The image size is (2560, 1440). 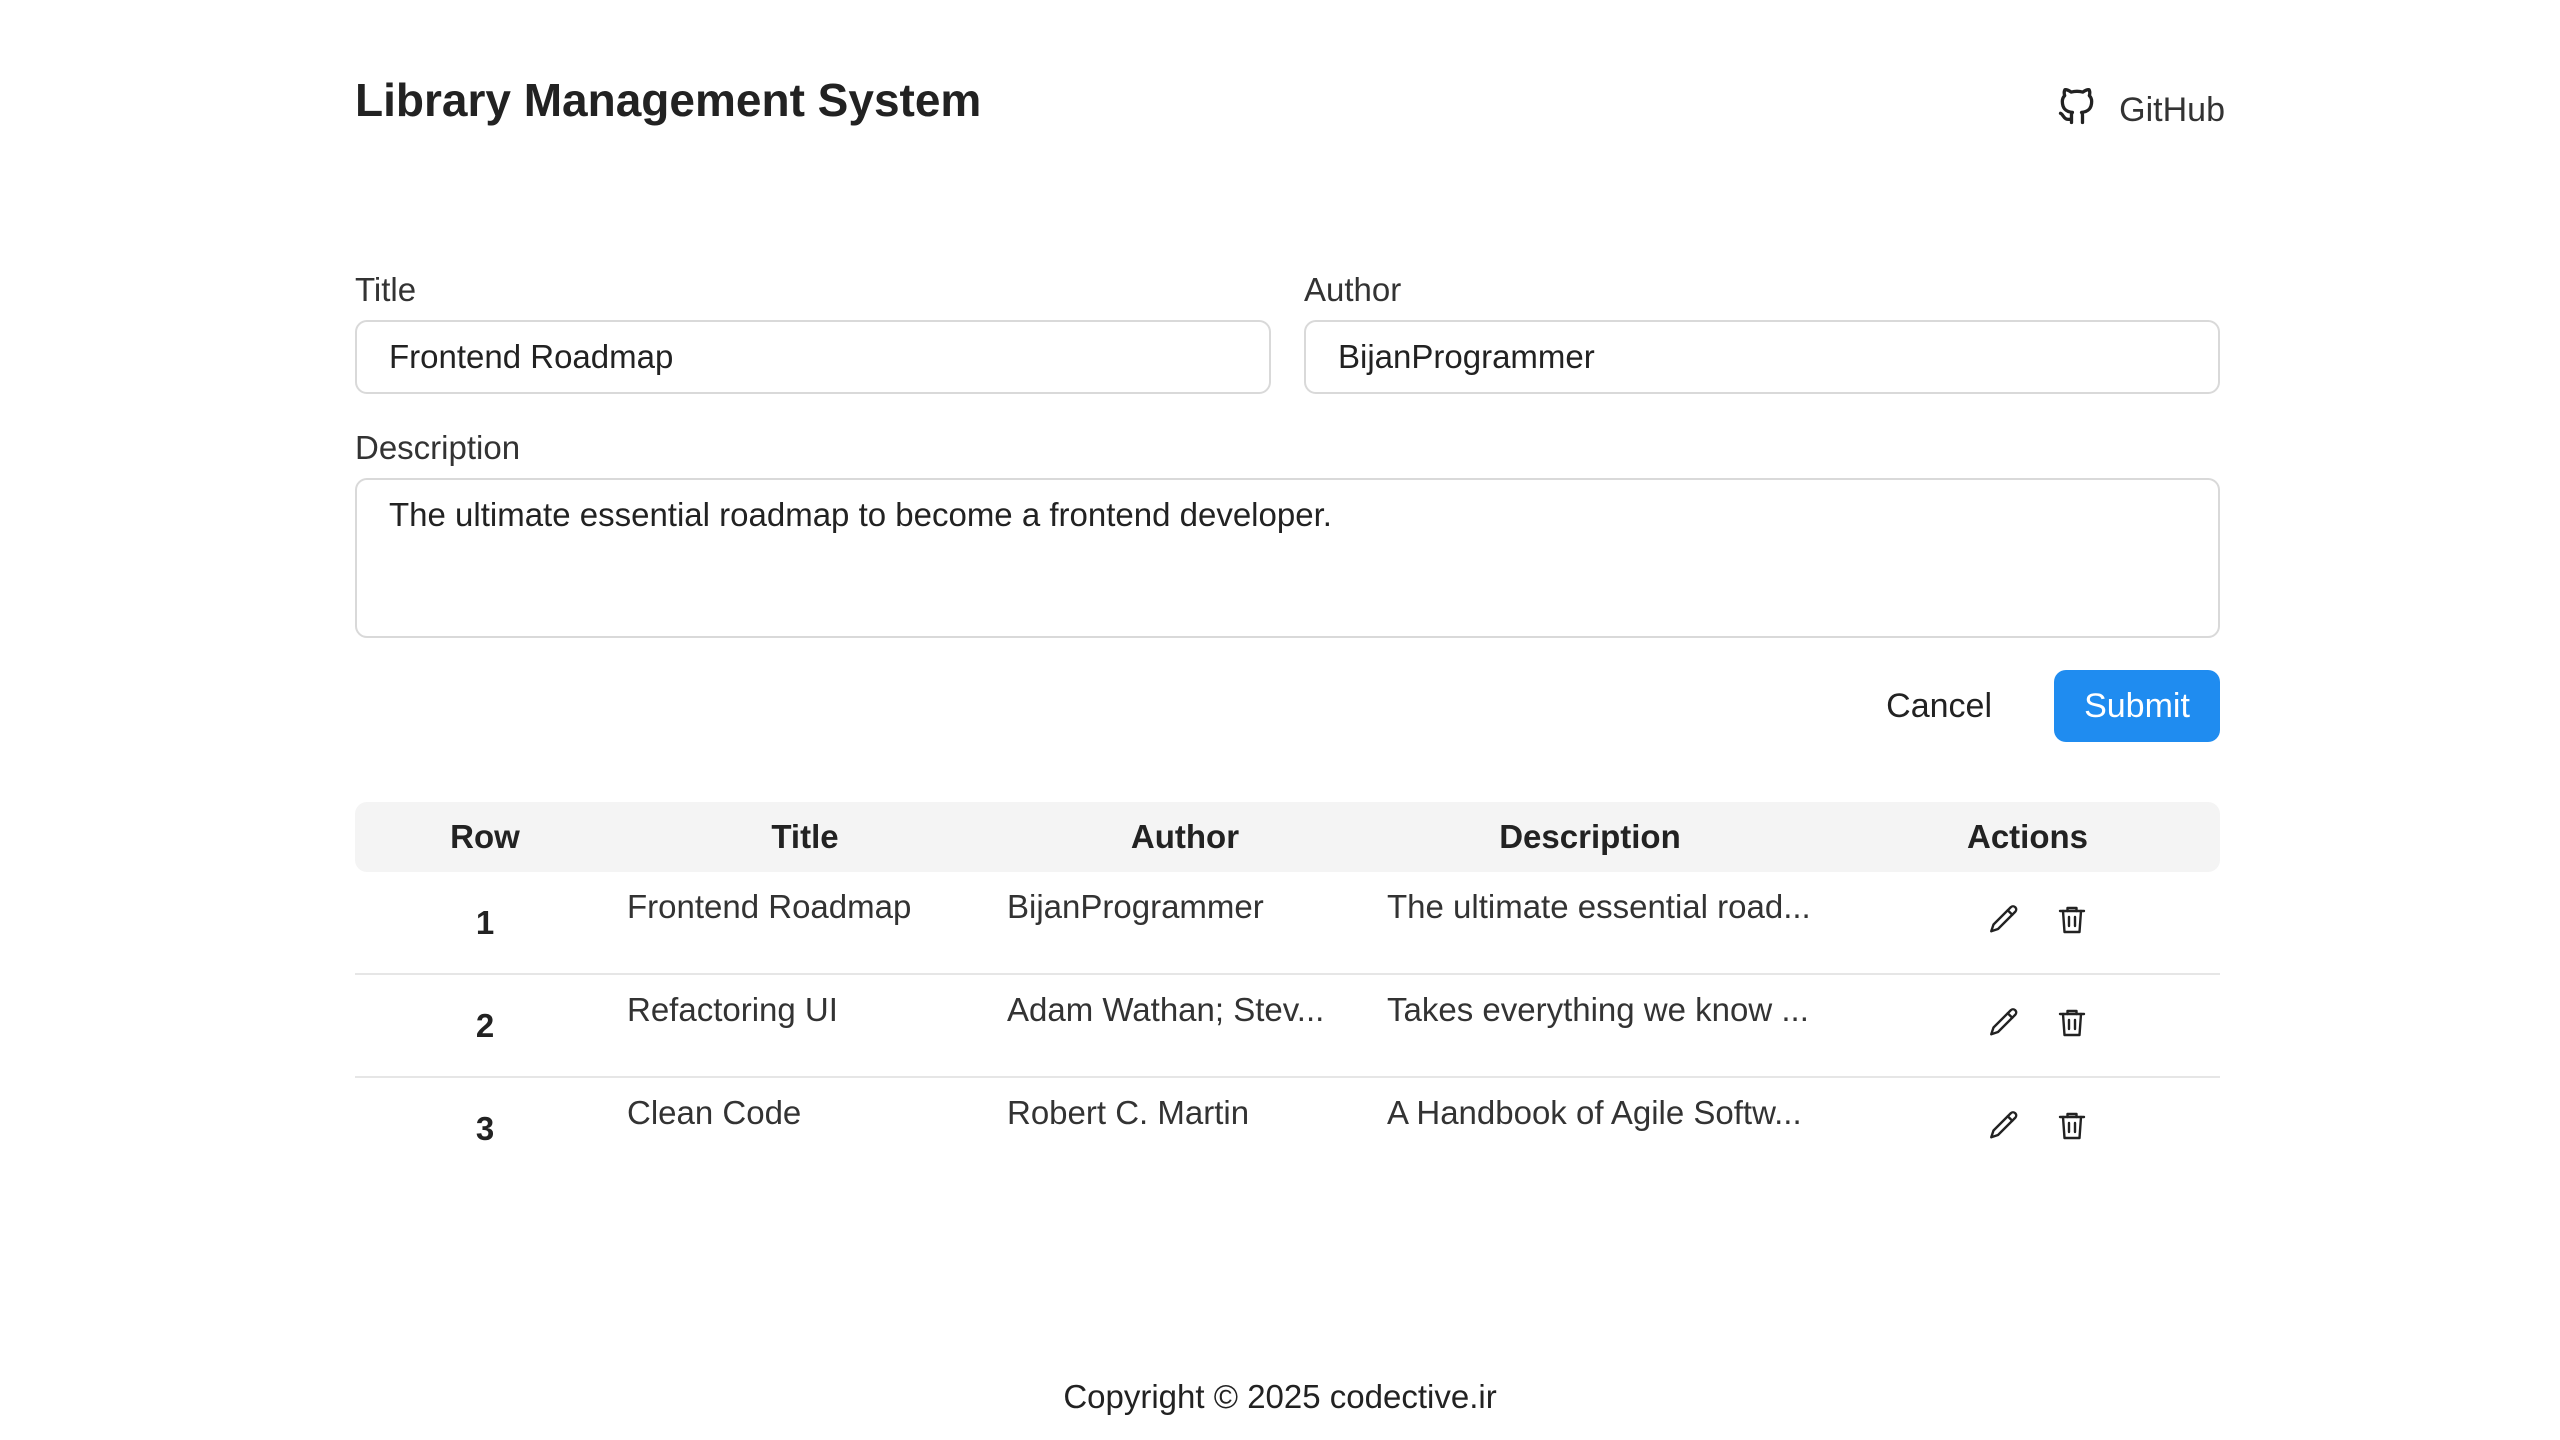 I want to click on description-label: Description, so click(x=438, y=447).